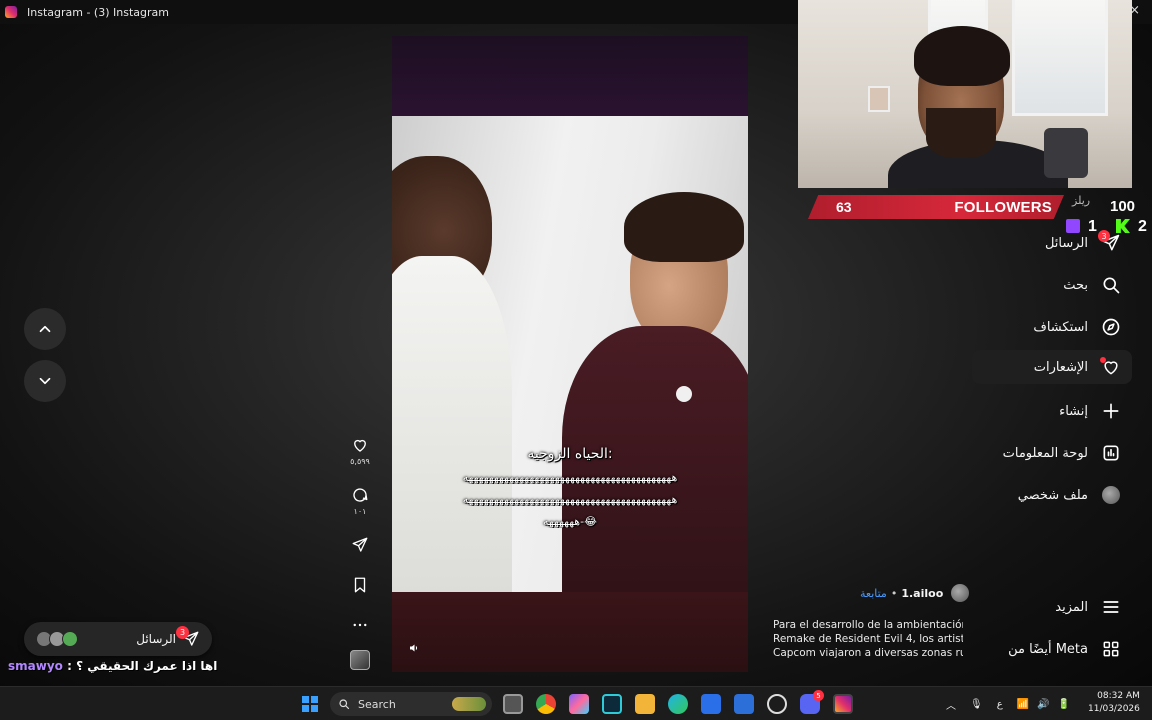 This screenshot has height=720, width=1152. I want to click on comment-button: ١٠١, so click(360, 501).